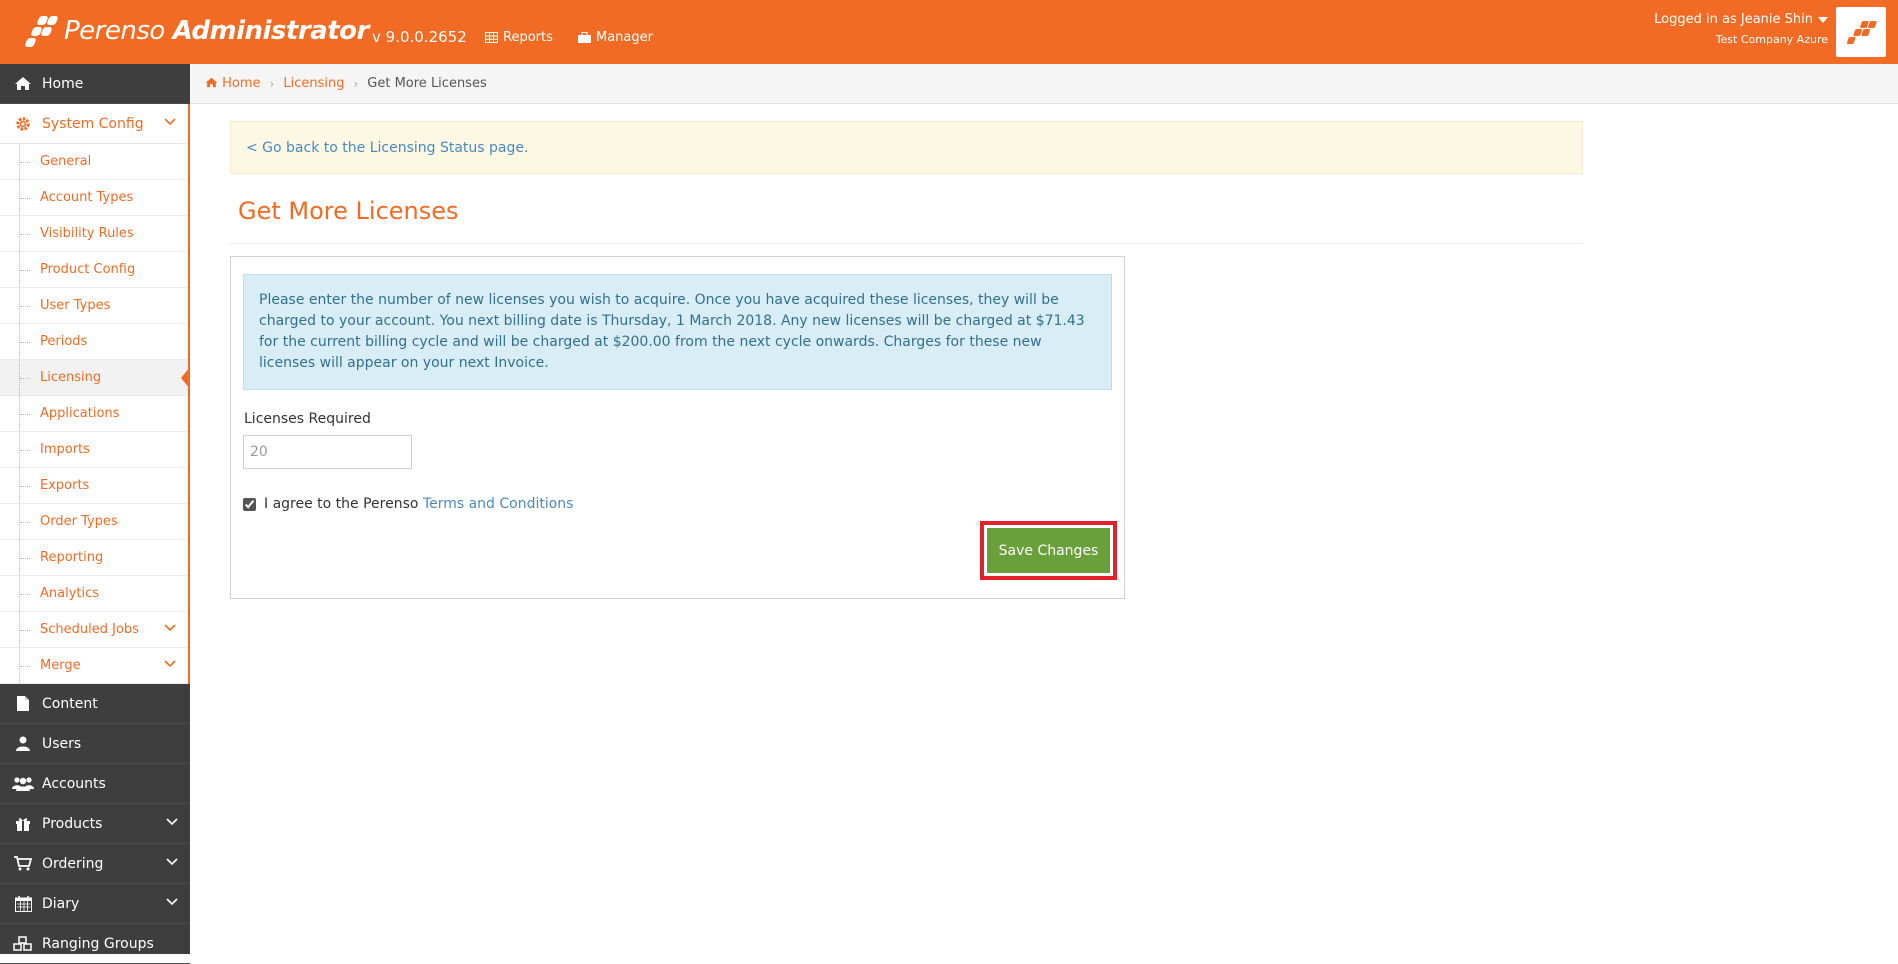  What do you see at coordinates (79, 521) in the screenshot?
I see `sidebar-sub-label: Order Types` at bounding box center [79, 521].